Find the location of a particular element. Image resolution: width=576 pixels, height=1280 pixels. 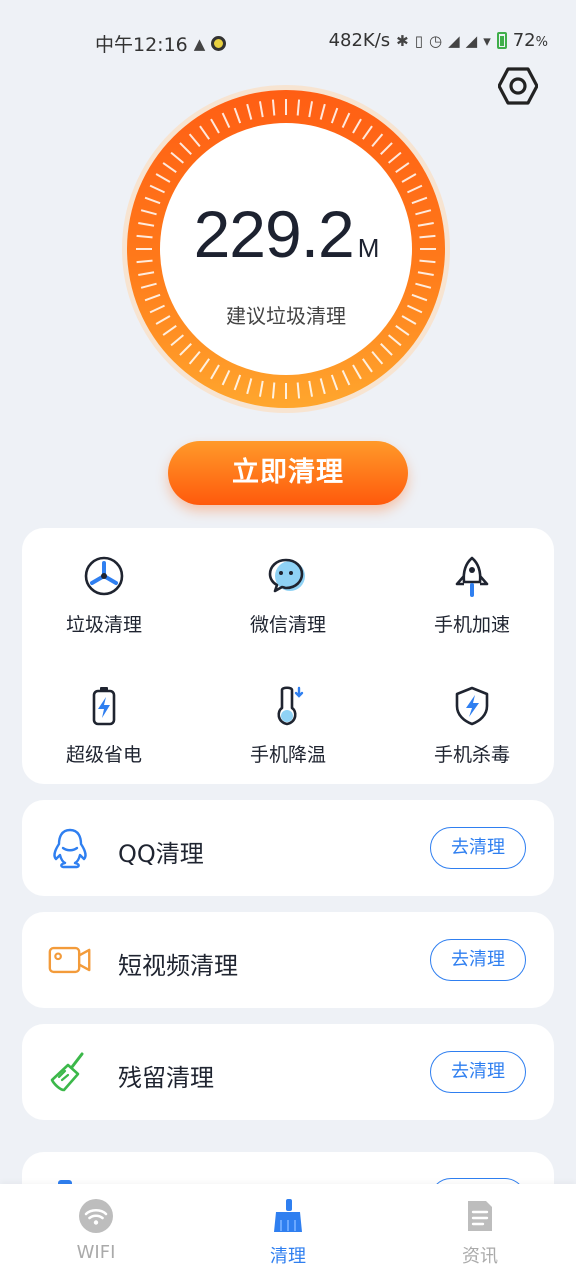

settings-button is located at coordinates (518, 86).